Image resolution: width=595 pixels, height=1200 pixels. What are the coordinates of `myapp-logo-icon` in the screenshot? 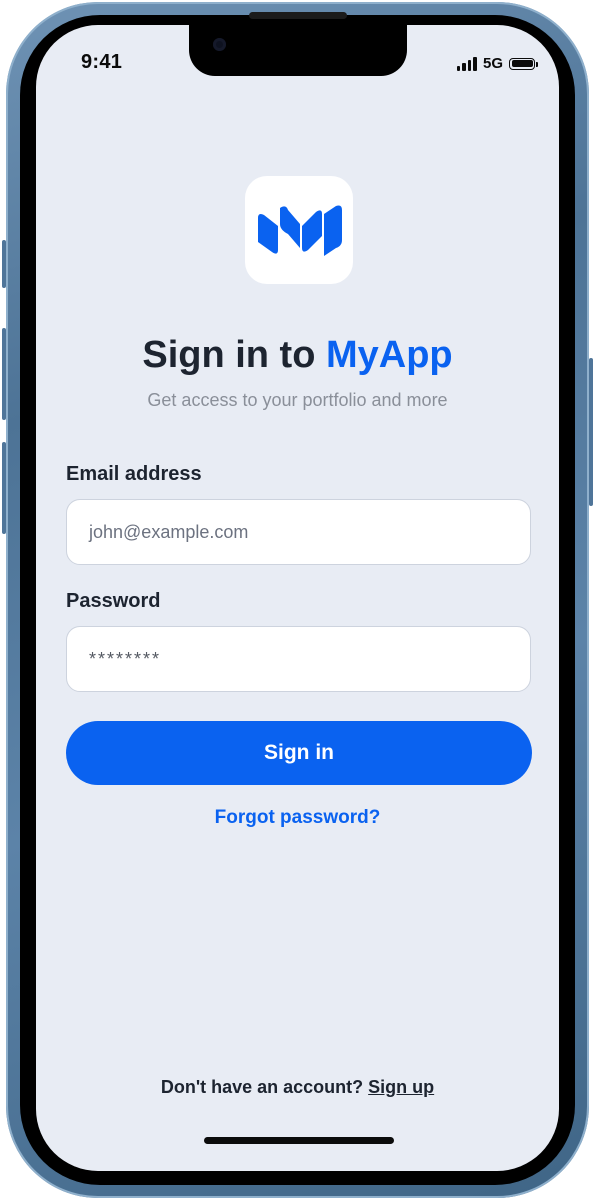 It's located at (300, 230).